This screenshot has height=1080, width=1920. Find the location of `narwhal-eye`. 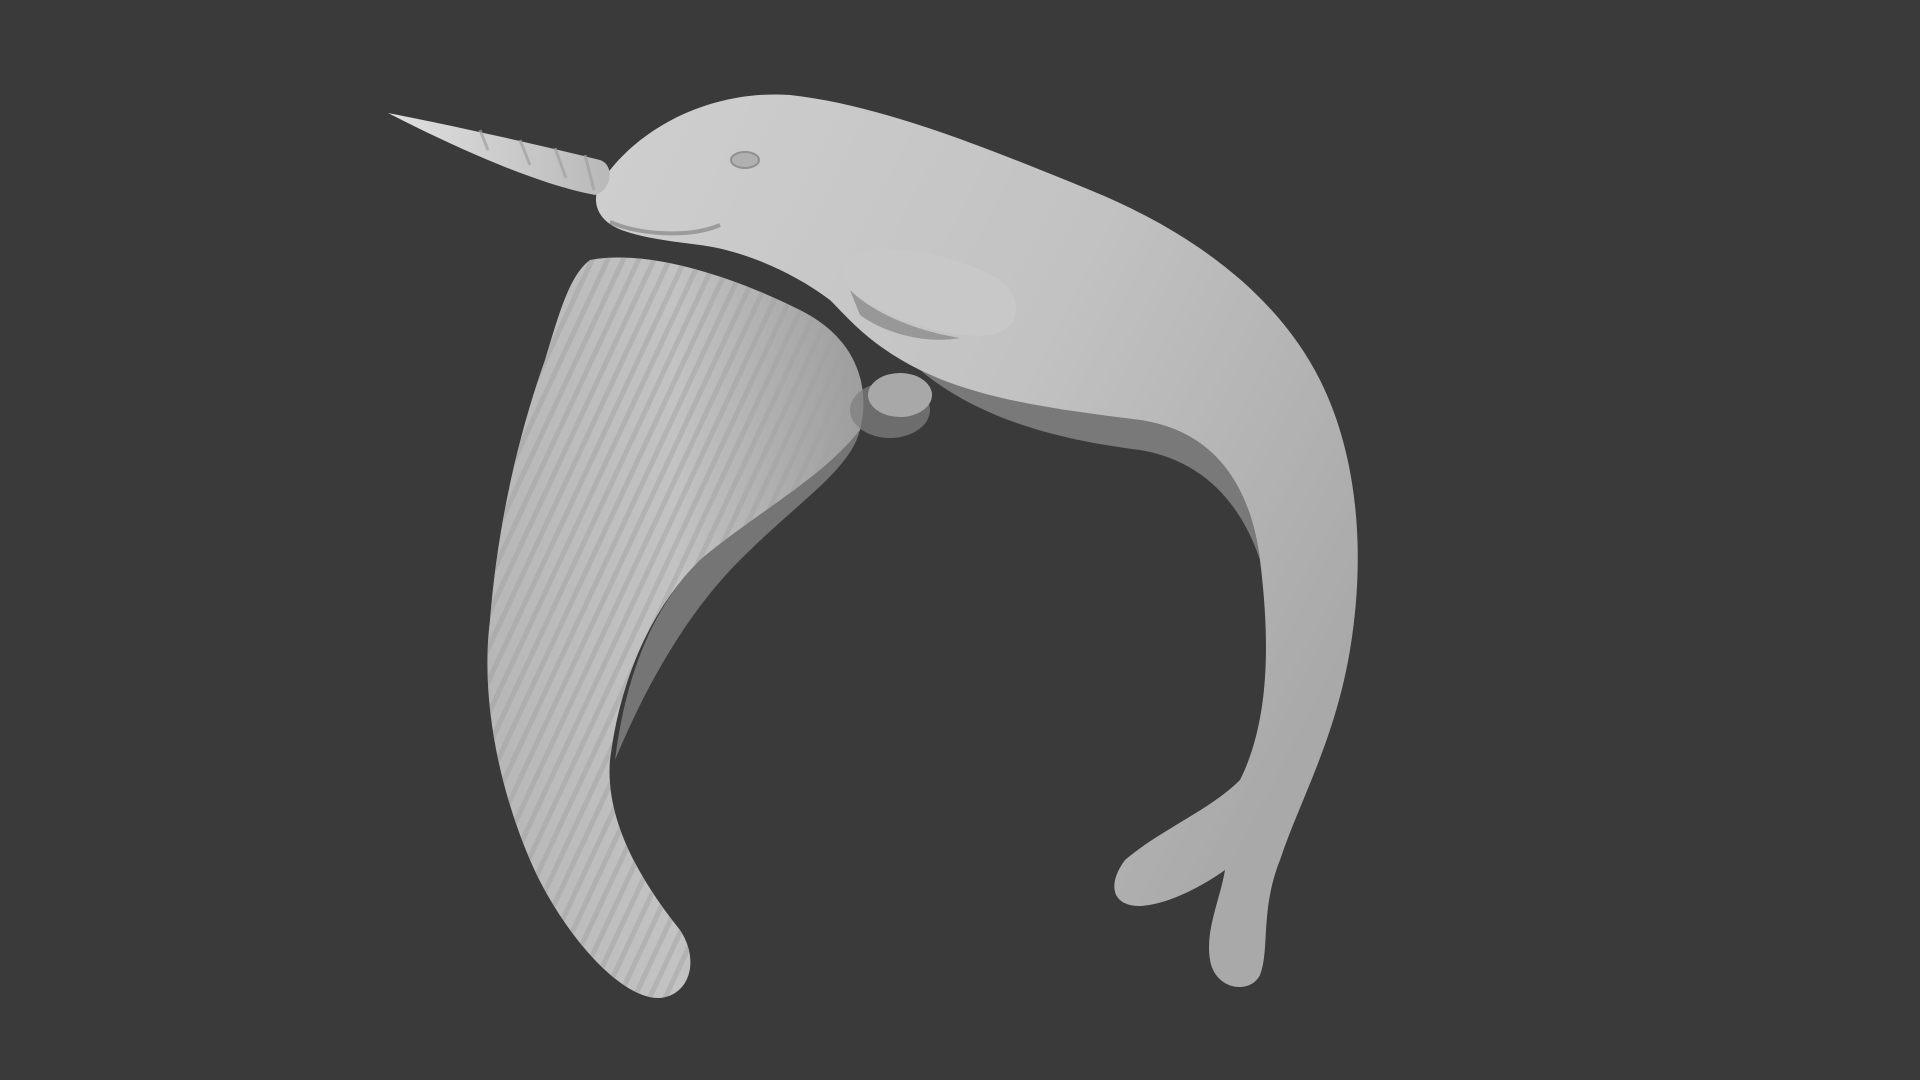

narwhal-eye is located at coordinates (745, 160).